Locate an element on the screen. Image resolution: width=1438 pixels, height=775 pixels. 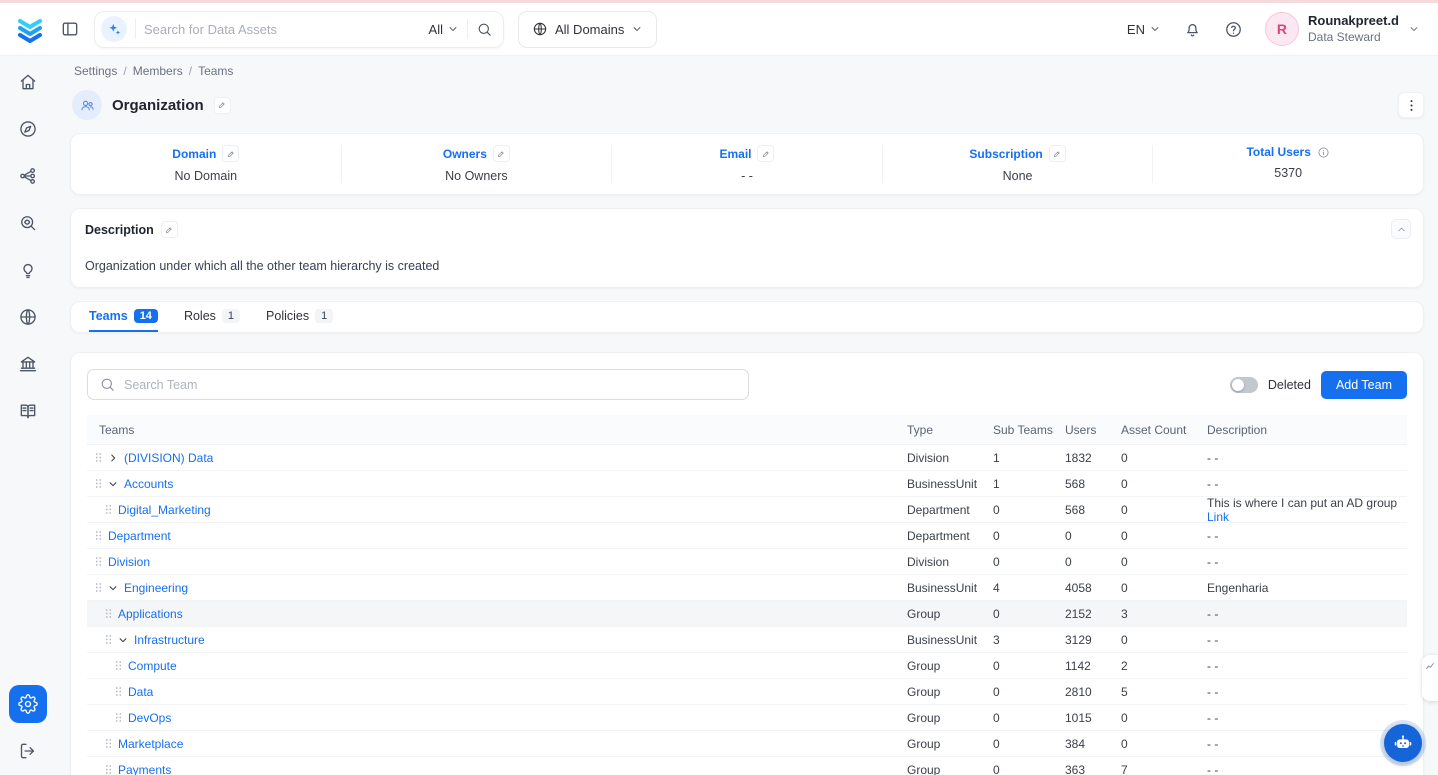
team-name-link: Division is located at coordinates (129, 562).